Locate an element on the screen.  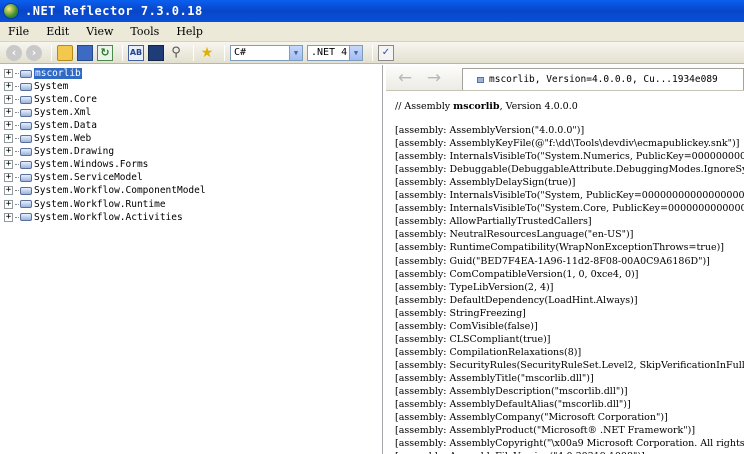
app-icon is located at coordinates (11, 11).